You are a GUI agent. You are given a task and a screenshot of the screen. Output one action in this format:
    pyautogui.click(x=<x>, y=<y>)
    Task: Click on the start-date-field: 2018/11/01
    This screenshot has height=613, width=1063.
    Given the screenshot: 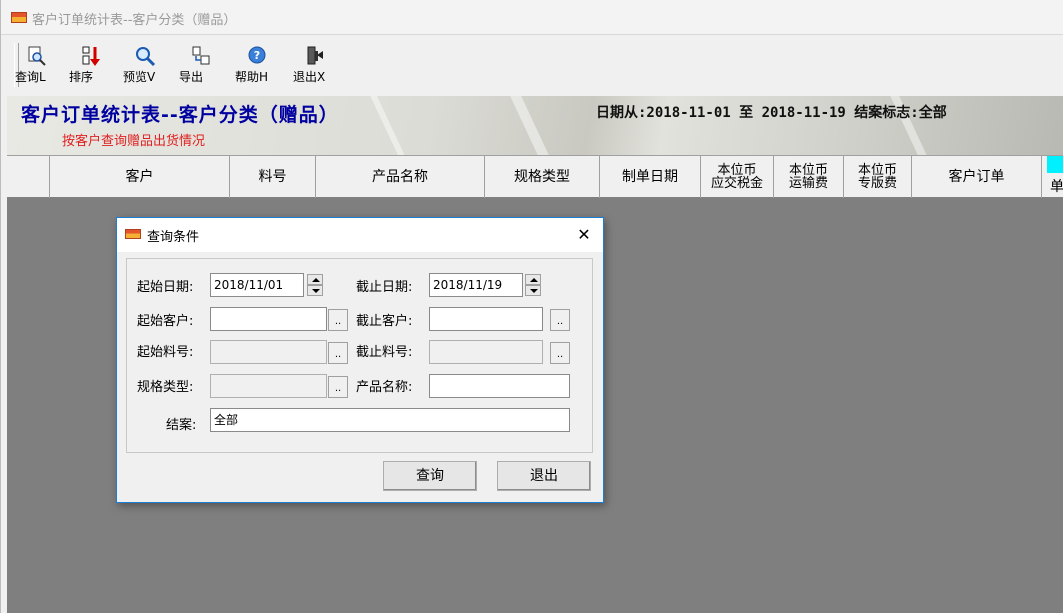 What is the action you would take?
    pyautogui.click(x=257, y=285)
    